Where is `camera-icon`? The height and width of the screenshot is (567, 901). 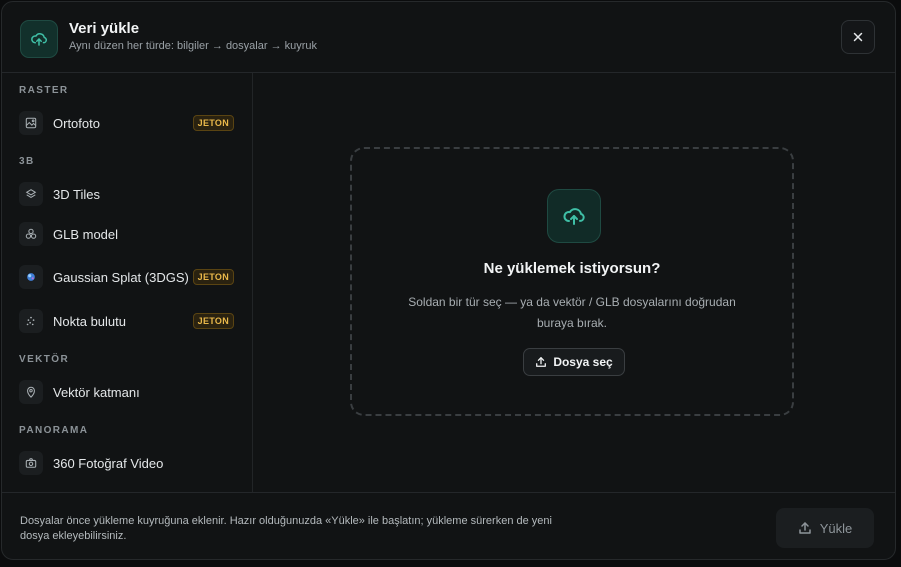
camera-icon is located at coordinates (31, 463).